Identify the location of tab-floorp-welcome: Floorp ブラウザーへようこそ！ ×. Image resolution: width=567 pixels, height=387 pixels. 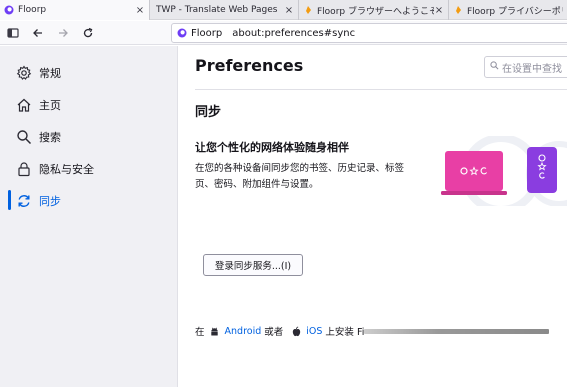
(374, 10).